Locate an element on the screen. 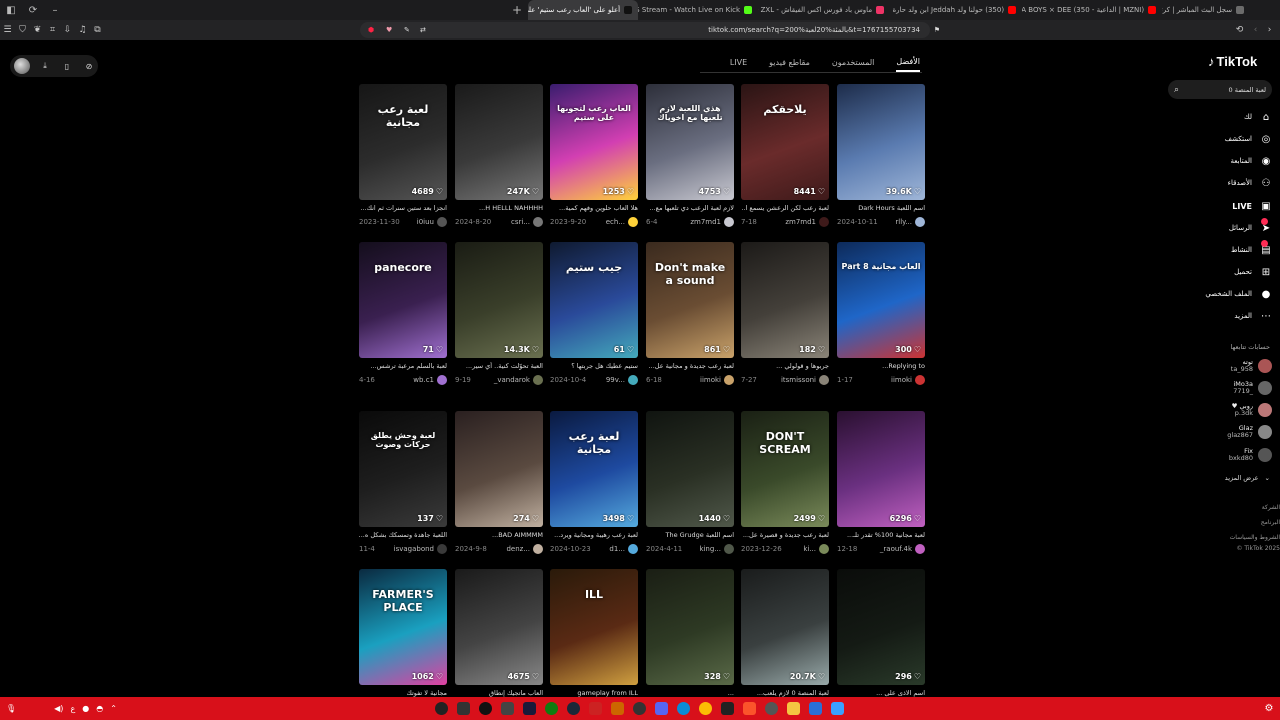 Image resolution: width=1280 pixels, height=720 pixels. video-thumbnail: يلاحقكم 8441 ♡ is located at coordinates (785, 142).